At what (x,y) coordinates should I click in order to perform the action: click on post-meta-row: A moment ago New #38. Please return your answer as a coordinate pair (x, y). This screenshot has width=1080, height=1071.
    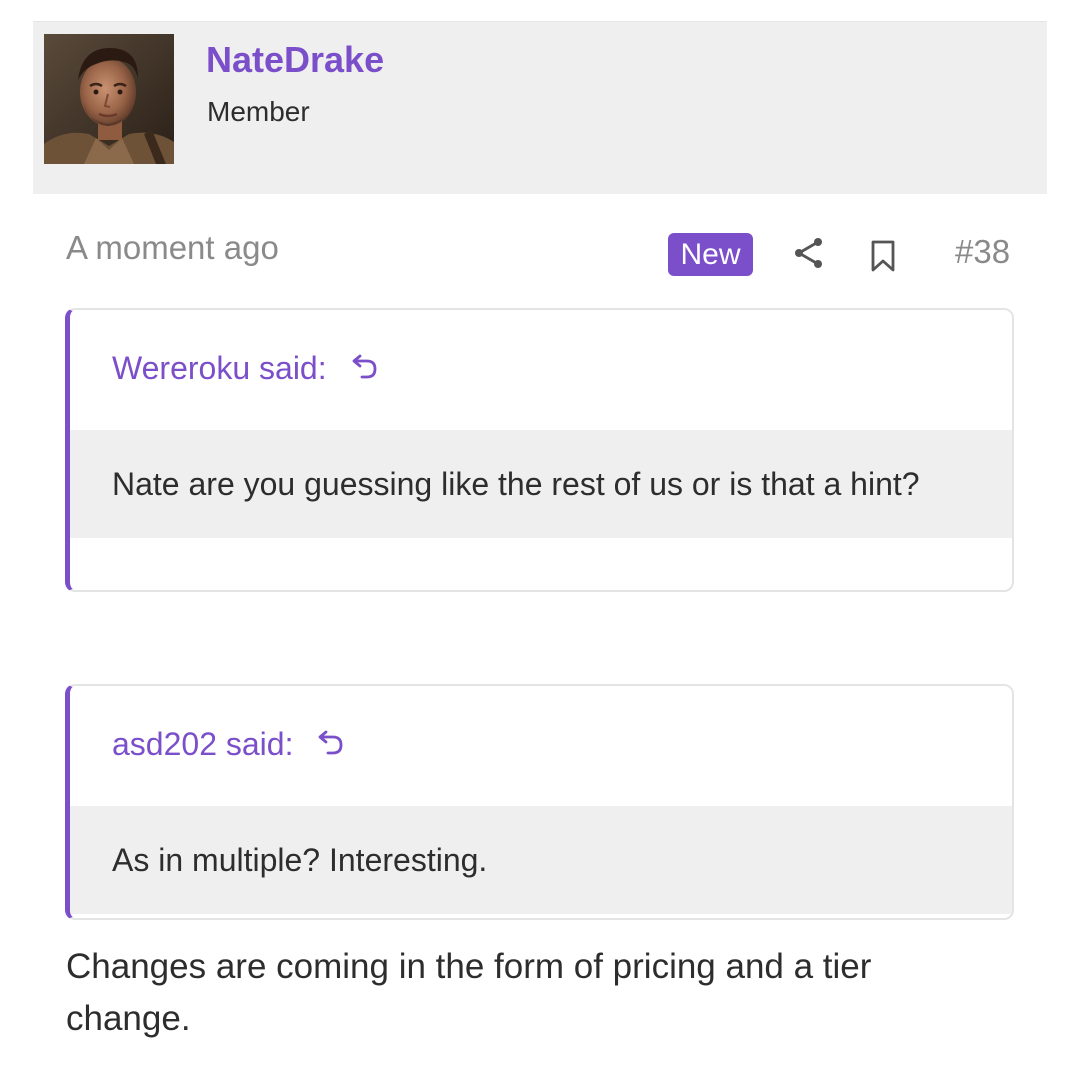
    Looking at the image, I should click on (540, 256).